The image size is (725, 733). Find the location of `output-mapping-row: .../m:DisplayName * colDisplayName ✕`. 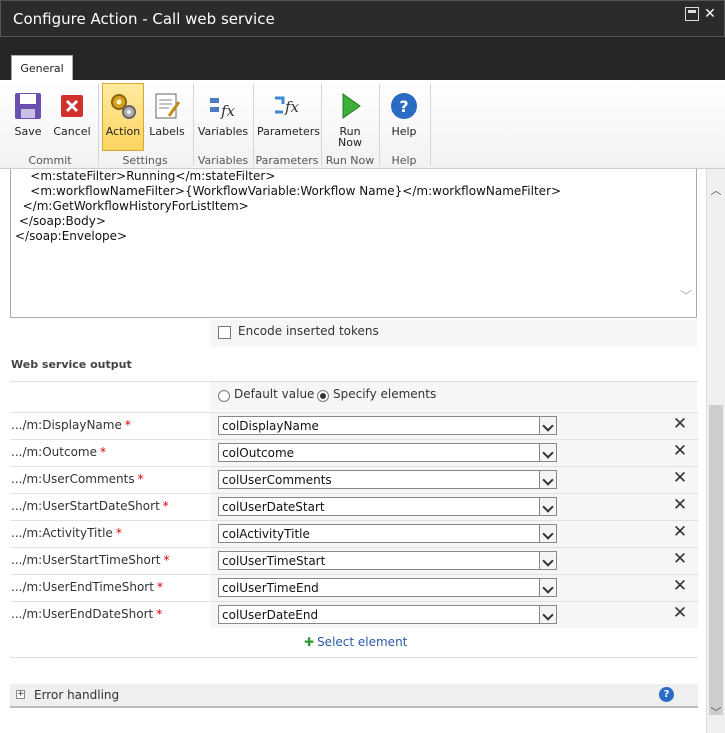

output-mapping-row: .../m:DisplayName * colDisplayName ✕ is located at coordinates (354, 425).